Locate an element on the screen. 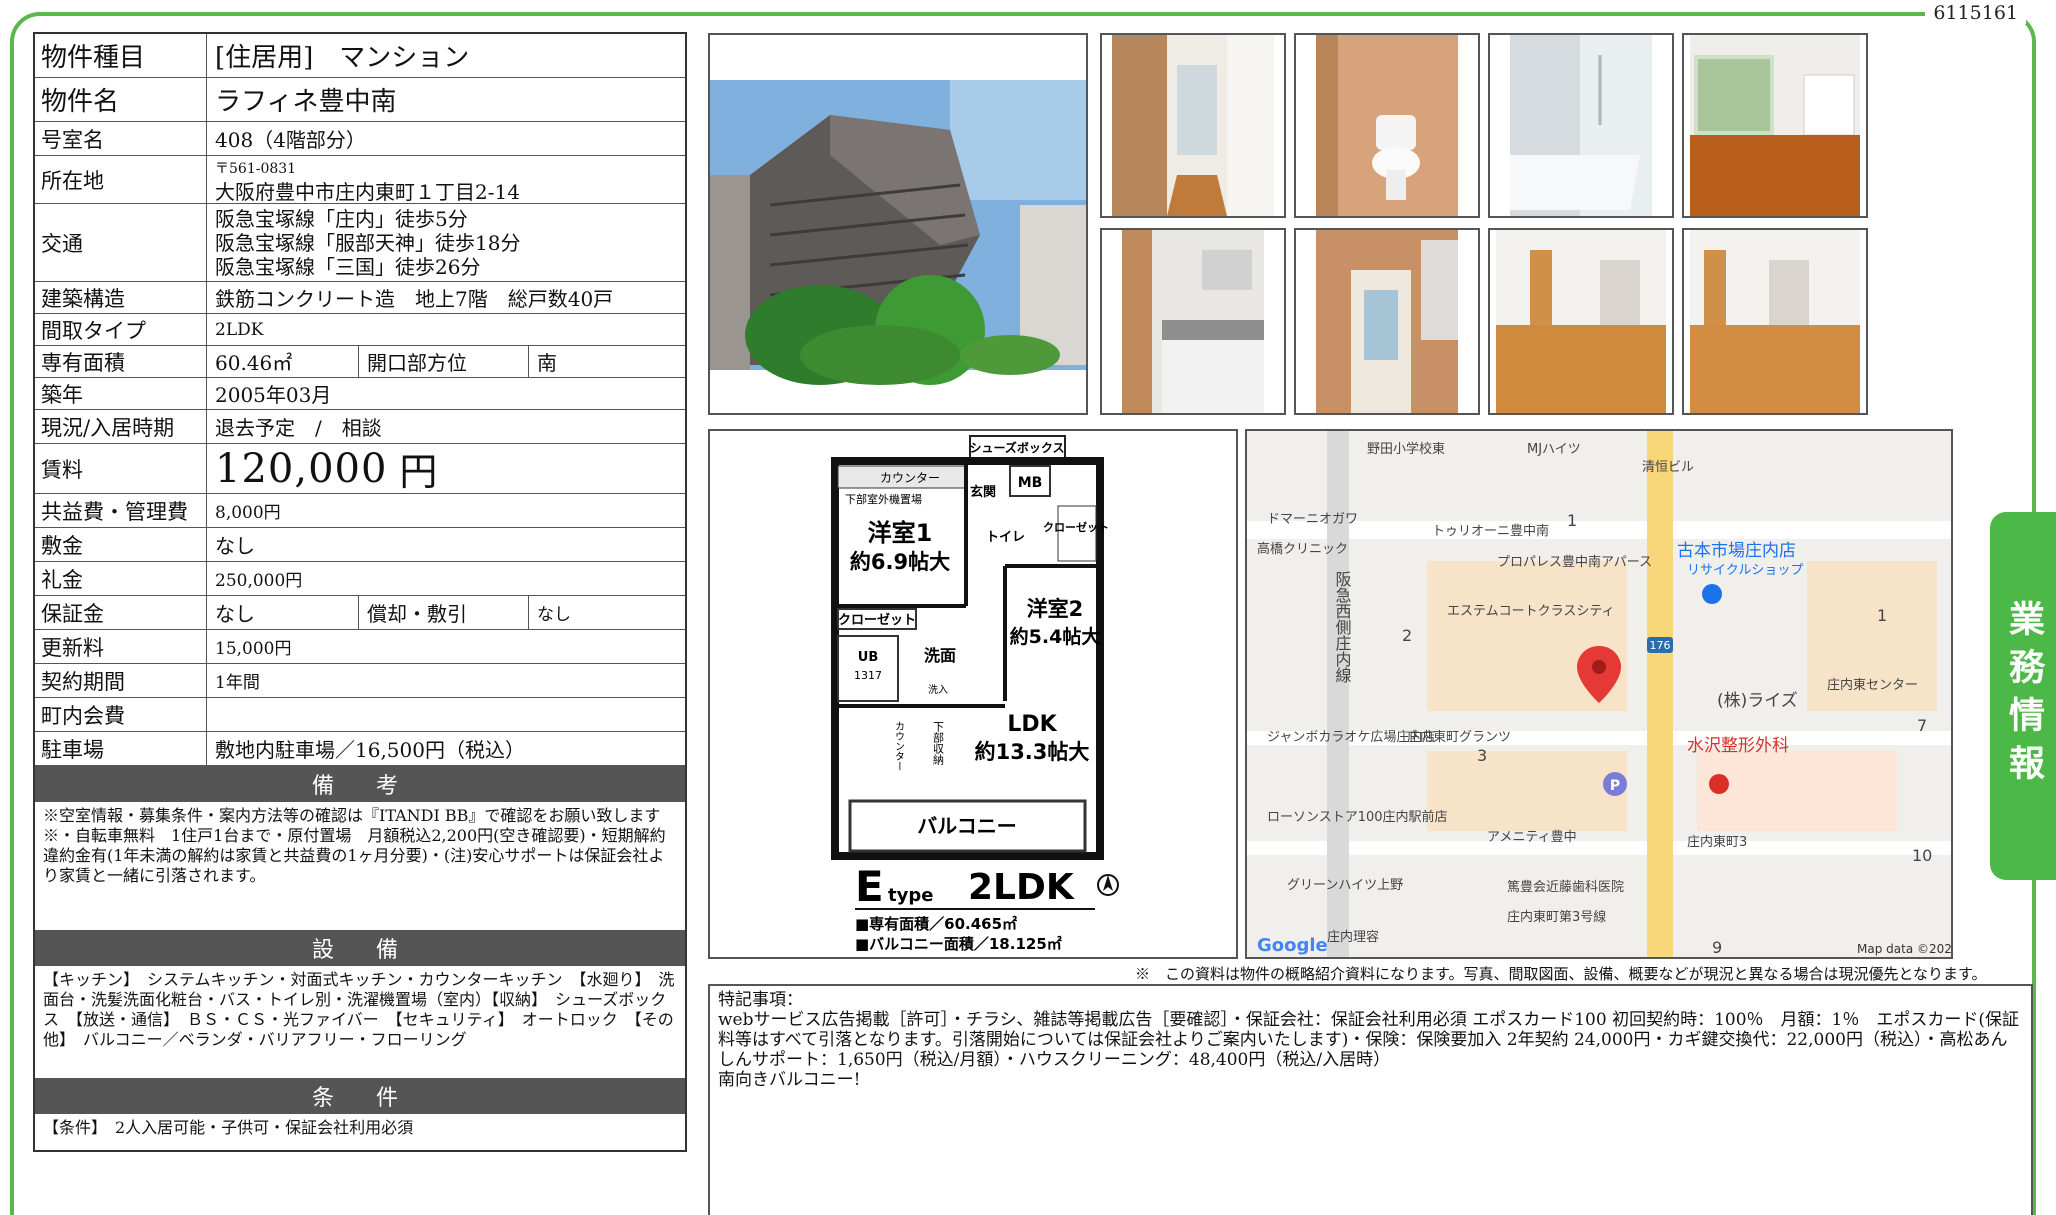 The image size is (2056, 1215). plan-washer: 洗入 is located at coordinates (938, 690).